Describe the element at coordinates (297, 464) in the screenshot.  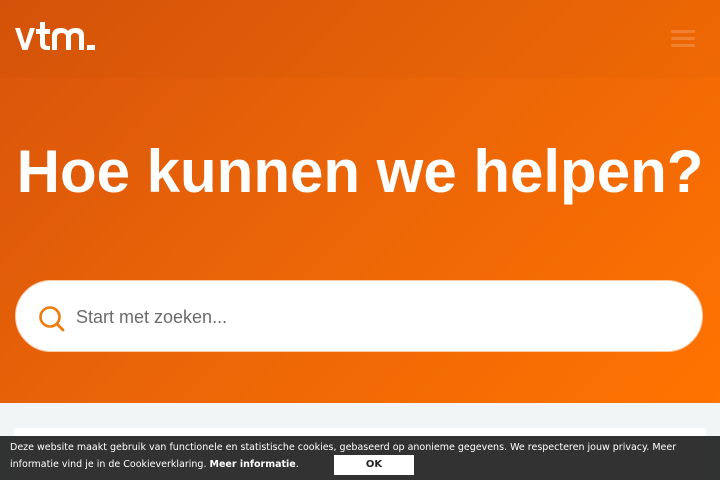
I see `cookie-message-trailing: .` at that location.